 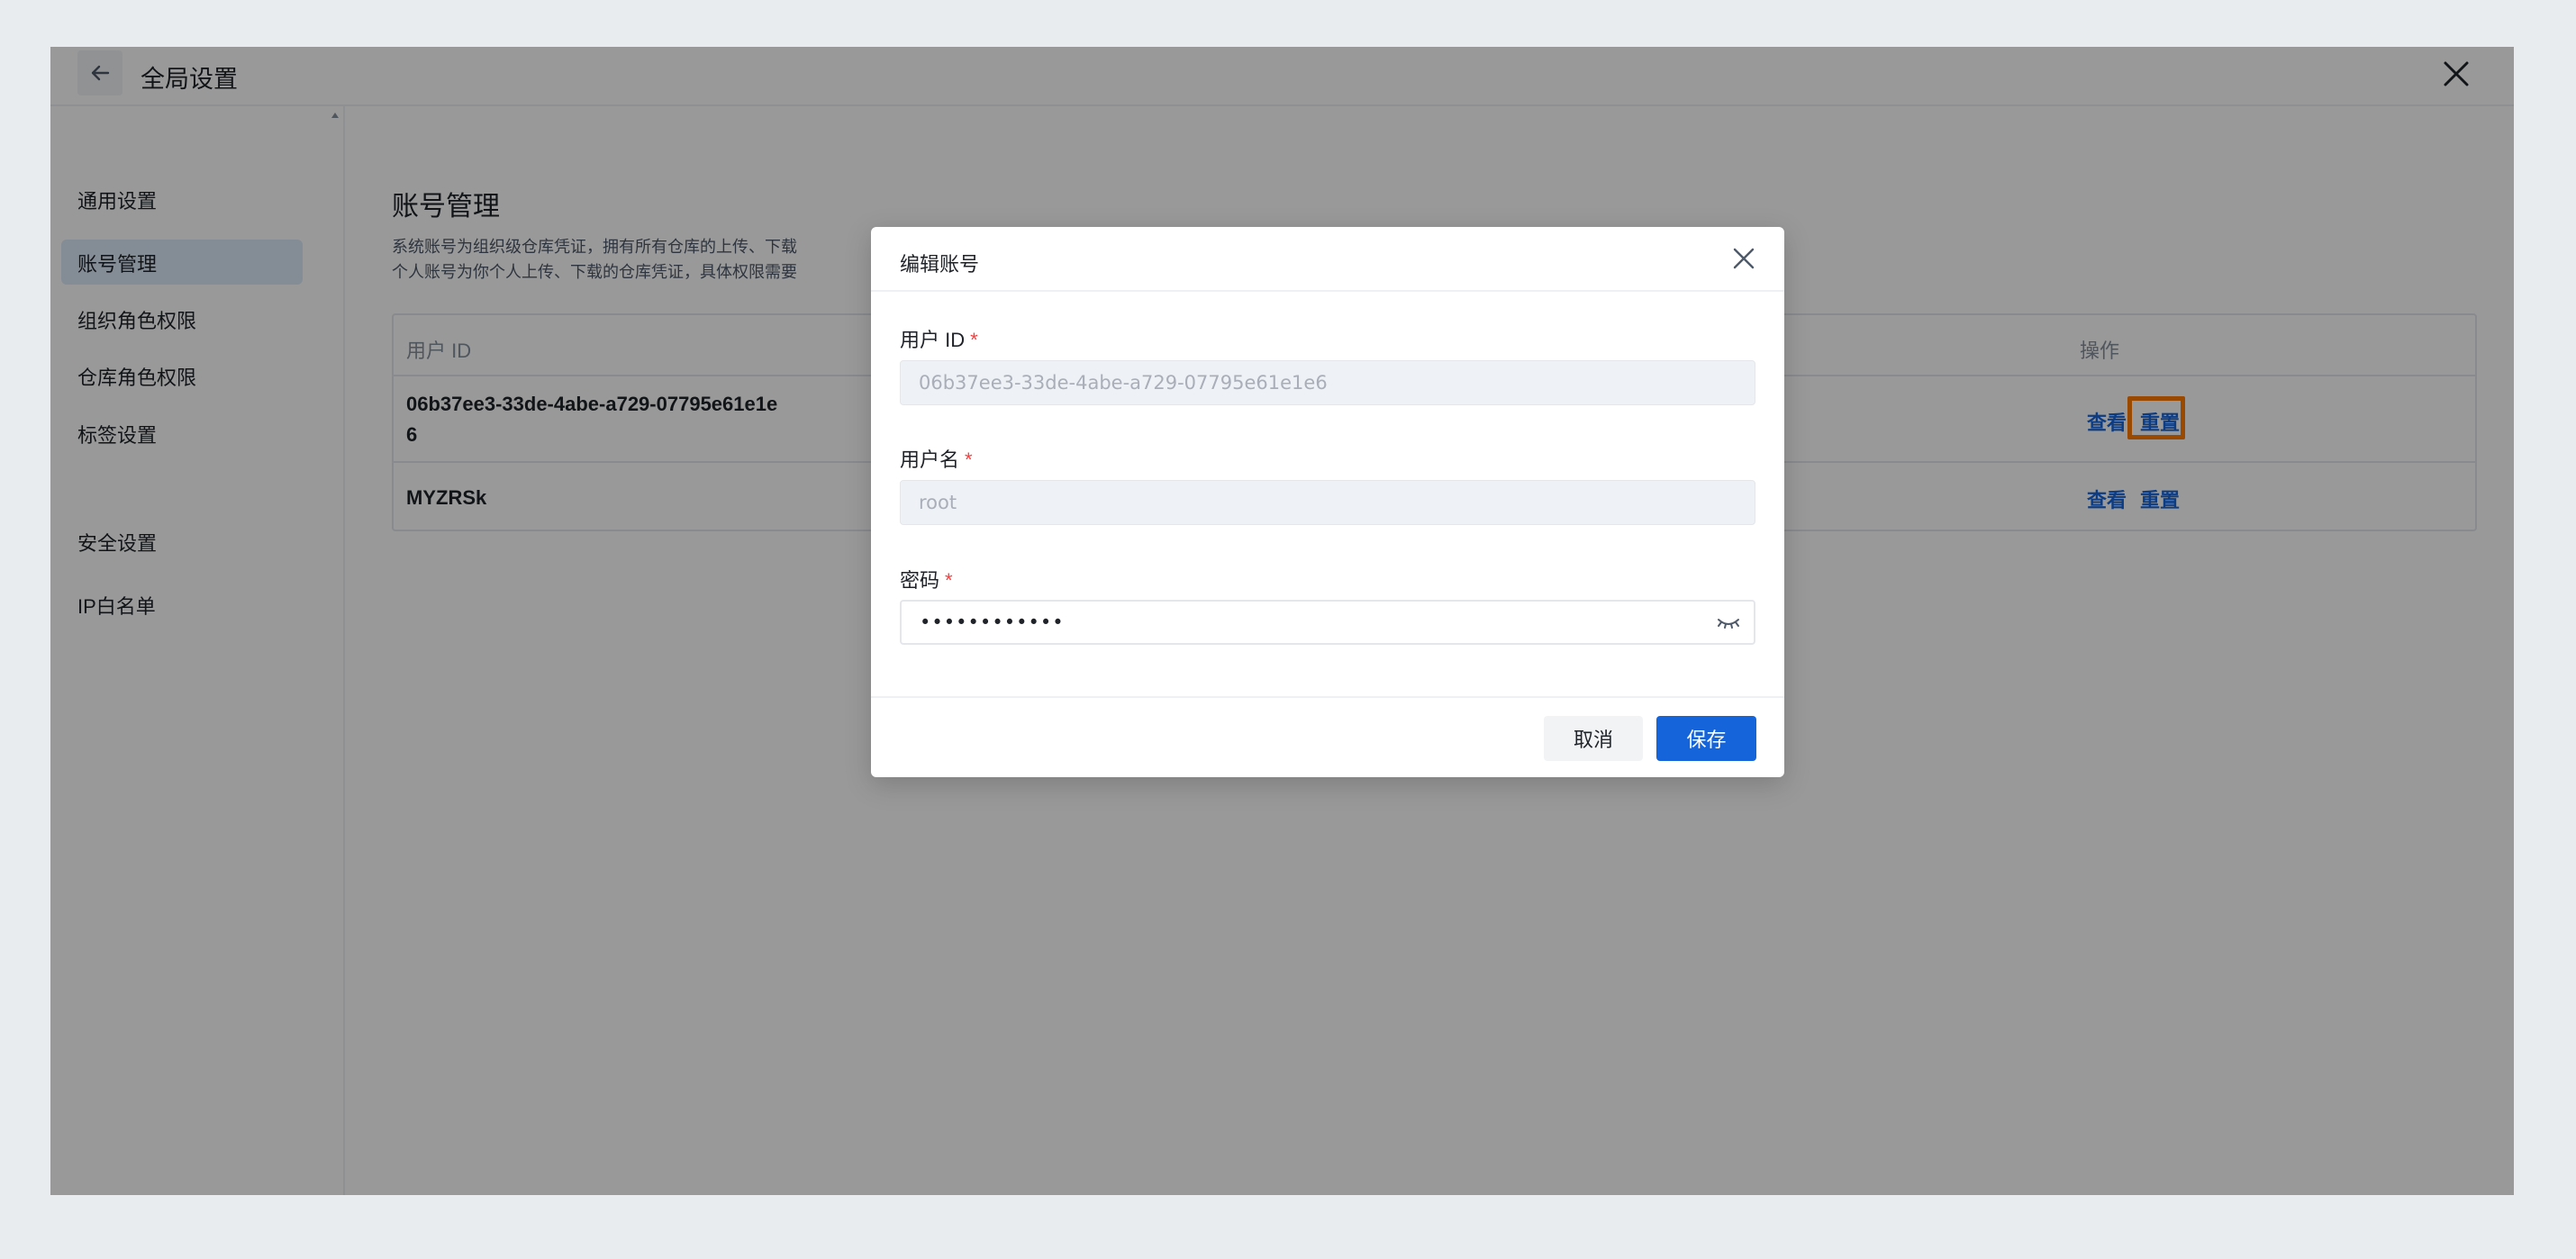 I want to click on modal-footer: 取消 保存, so click(x=1327, y=736).